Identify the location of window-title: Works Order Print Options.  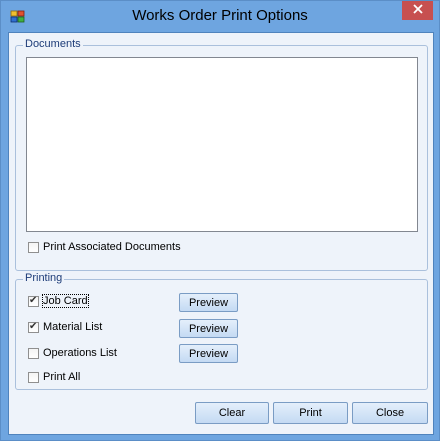
(220, 15).